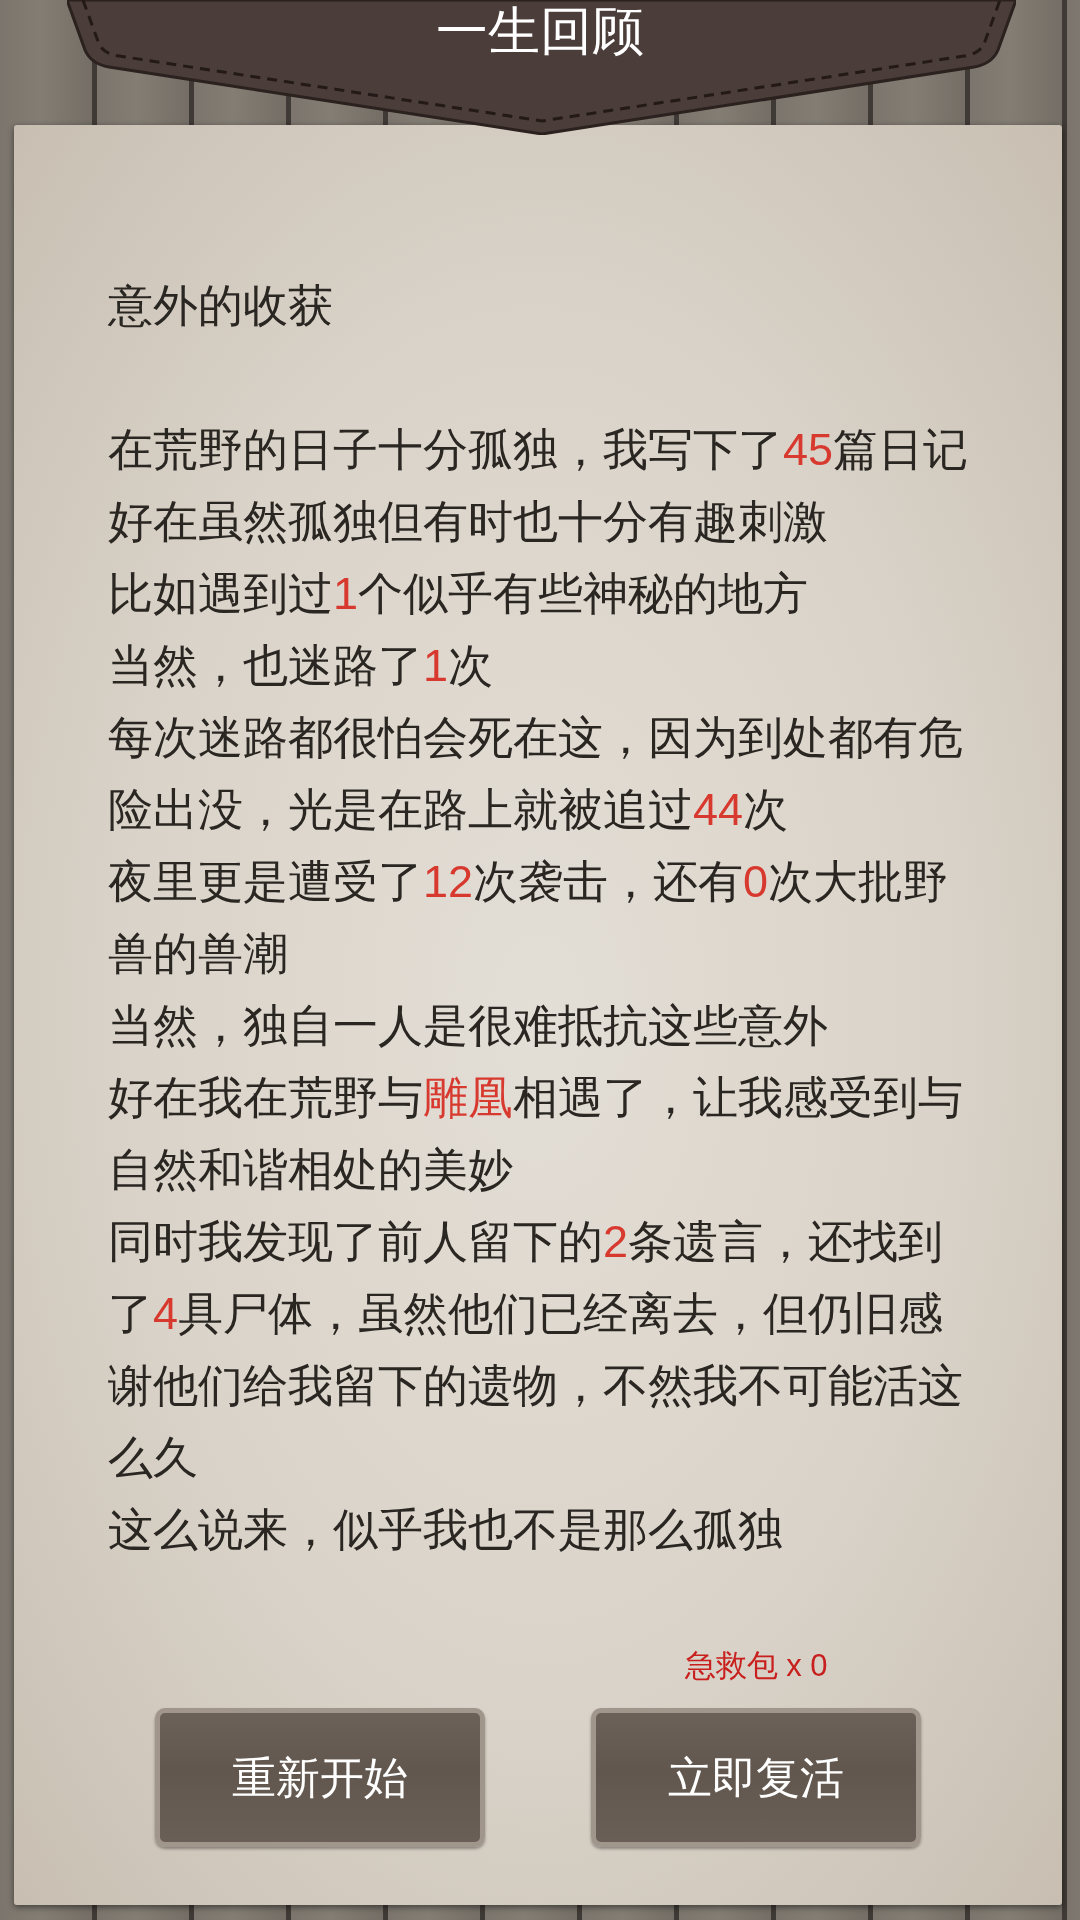 This screenshot has height=1920, width=1080. I want to click on story-paragraph: 好在虽然孤独但有时也十分有趣刺激, so click(468, 522).